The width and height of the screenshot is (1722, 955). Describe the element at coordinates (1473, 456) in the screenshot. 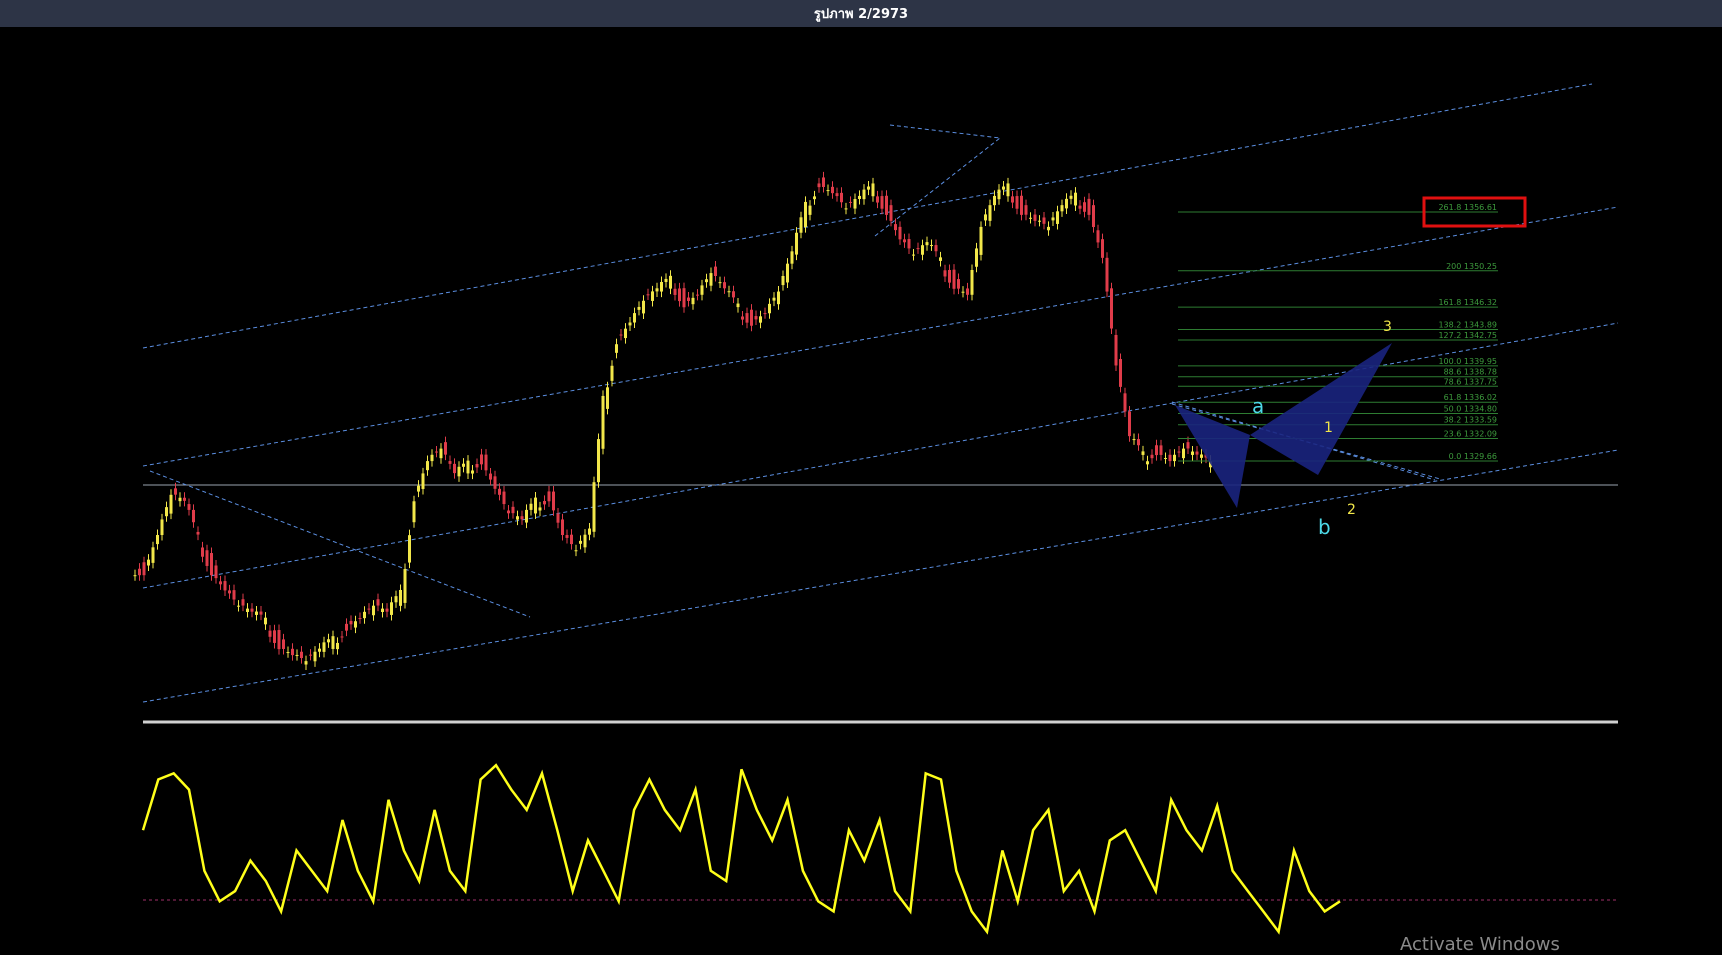

I see `fib-label-0.0: 0.0 1329.66` at that location.